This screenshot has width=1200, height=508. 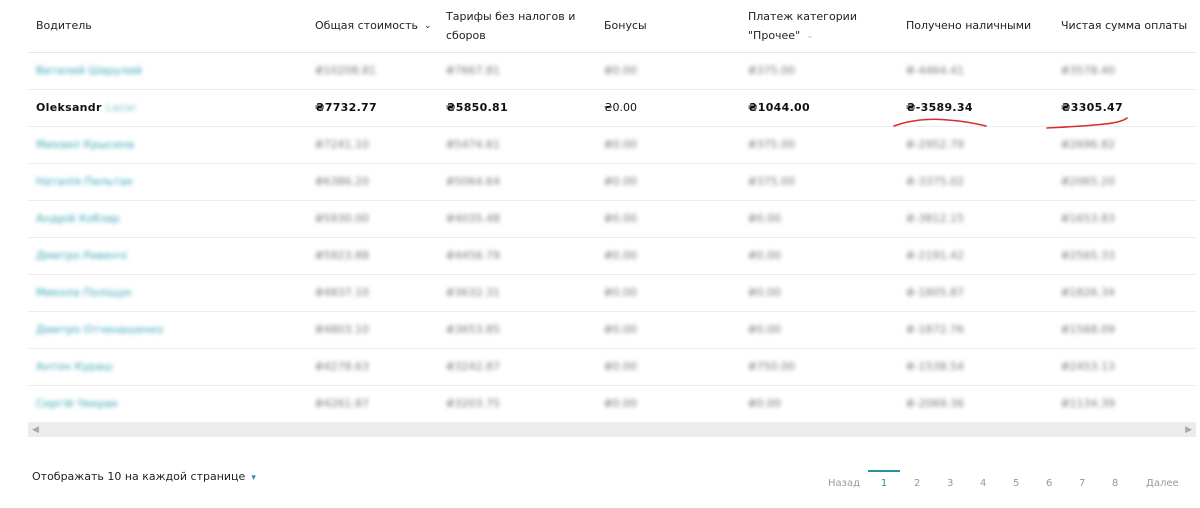 I want to click on cash-received: ₴-2069.36, so click(x=935, y=403).